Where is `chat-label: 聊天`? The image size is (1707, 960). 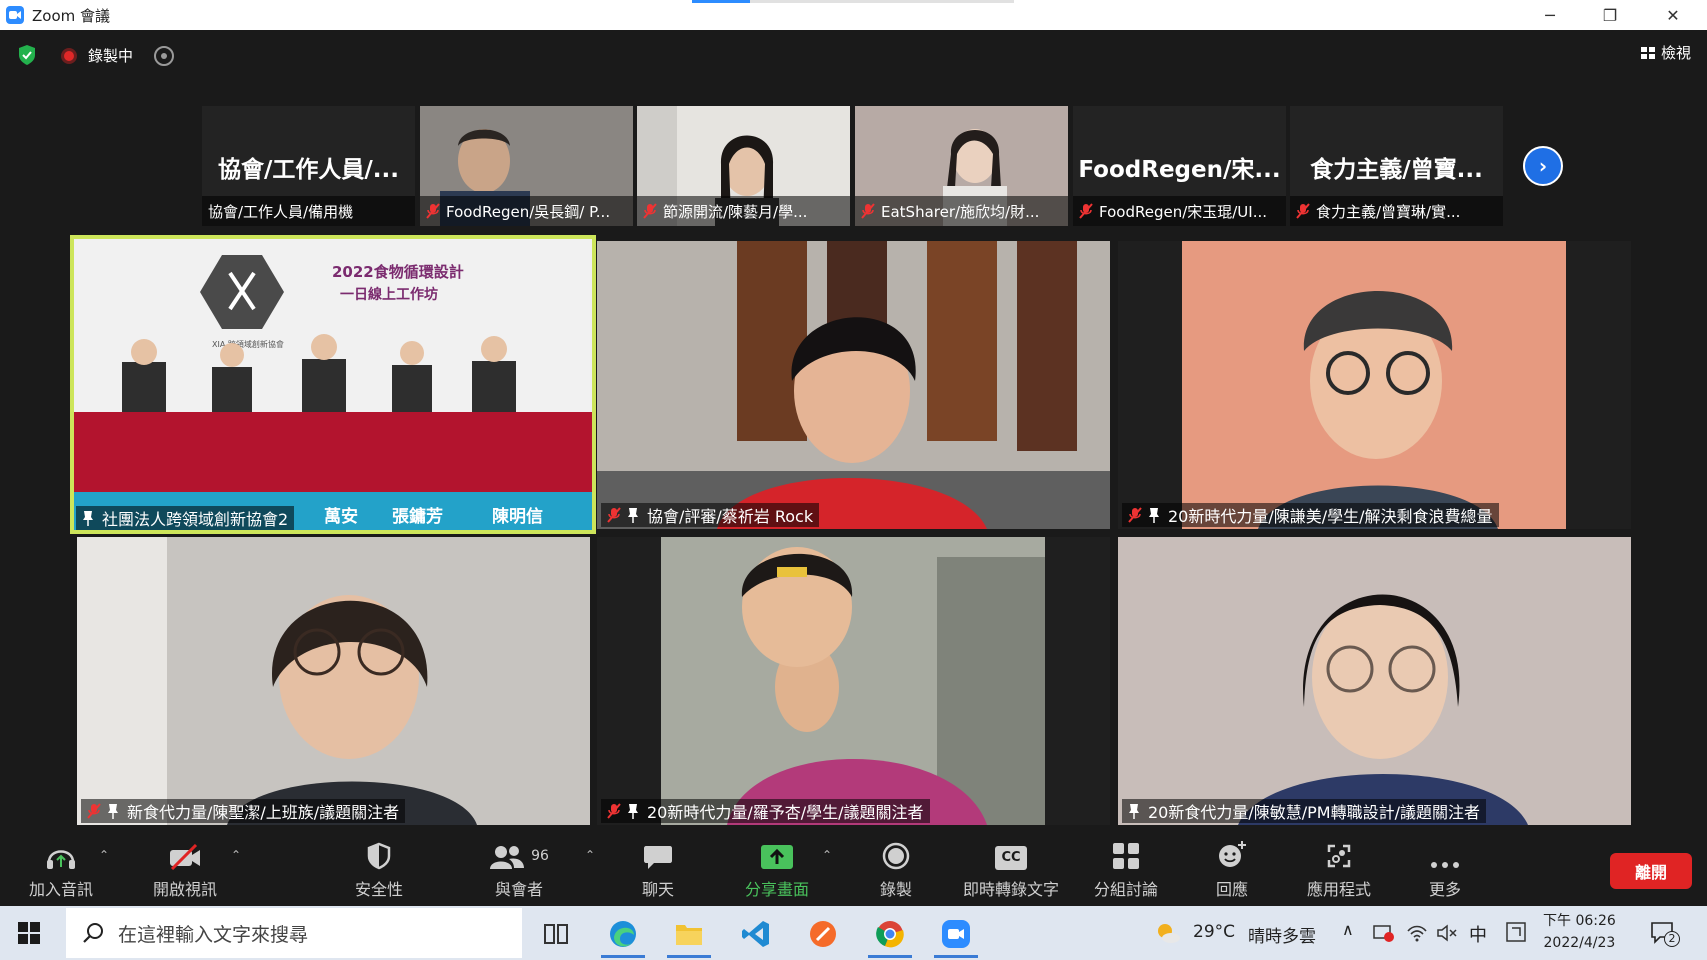
chat-label: 聊天 is located at coordinates (657, 889).